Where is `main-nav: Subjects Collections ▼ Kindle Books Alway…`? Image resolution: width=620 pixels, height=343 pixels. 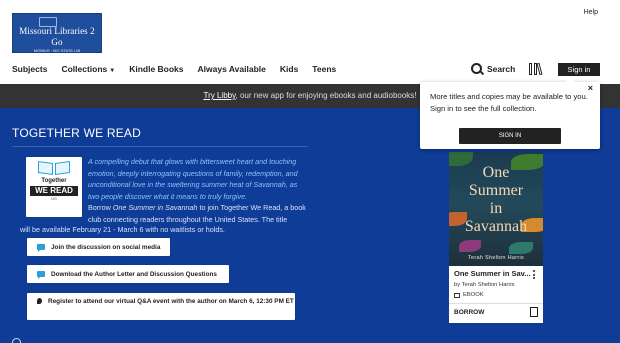 main-nav: Subjects Collections ▼ Kindle Books Alway… is located at coordinates (174, 69).